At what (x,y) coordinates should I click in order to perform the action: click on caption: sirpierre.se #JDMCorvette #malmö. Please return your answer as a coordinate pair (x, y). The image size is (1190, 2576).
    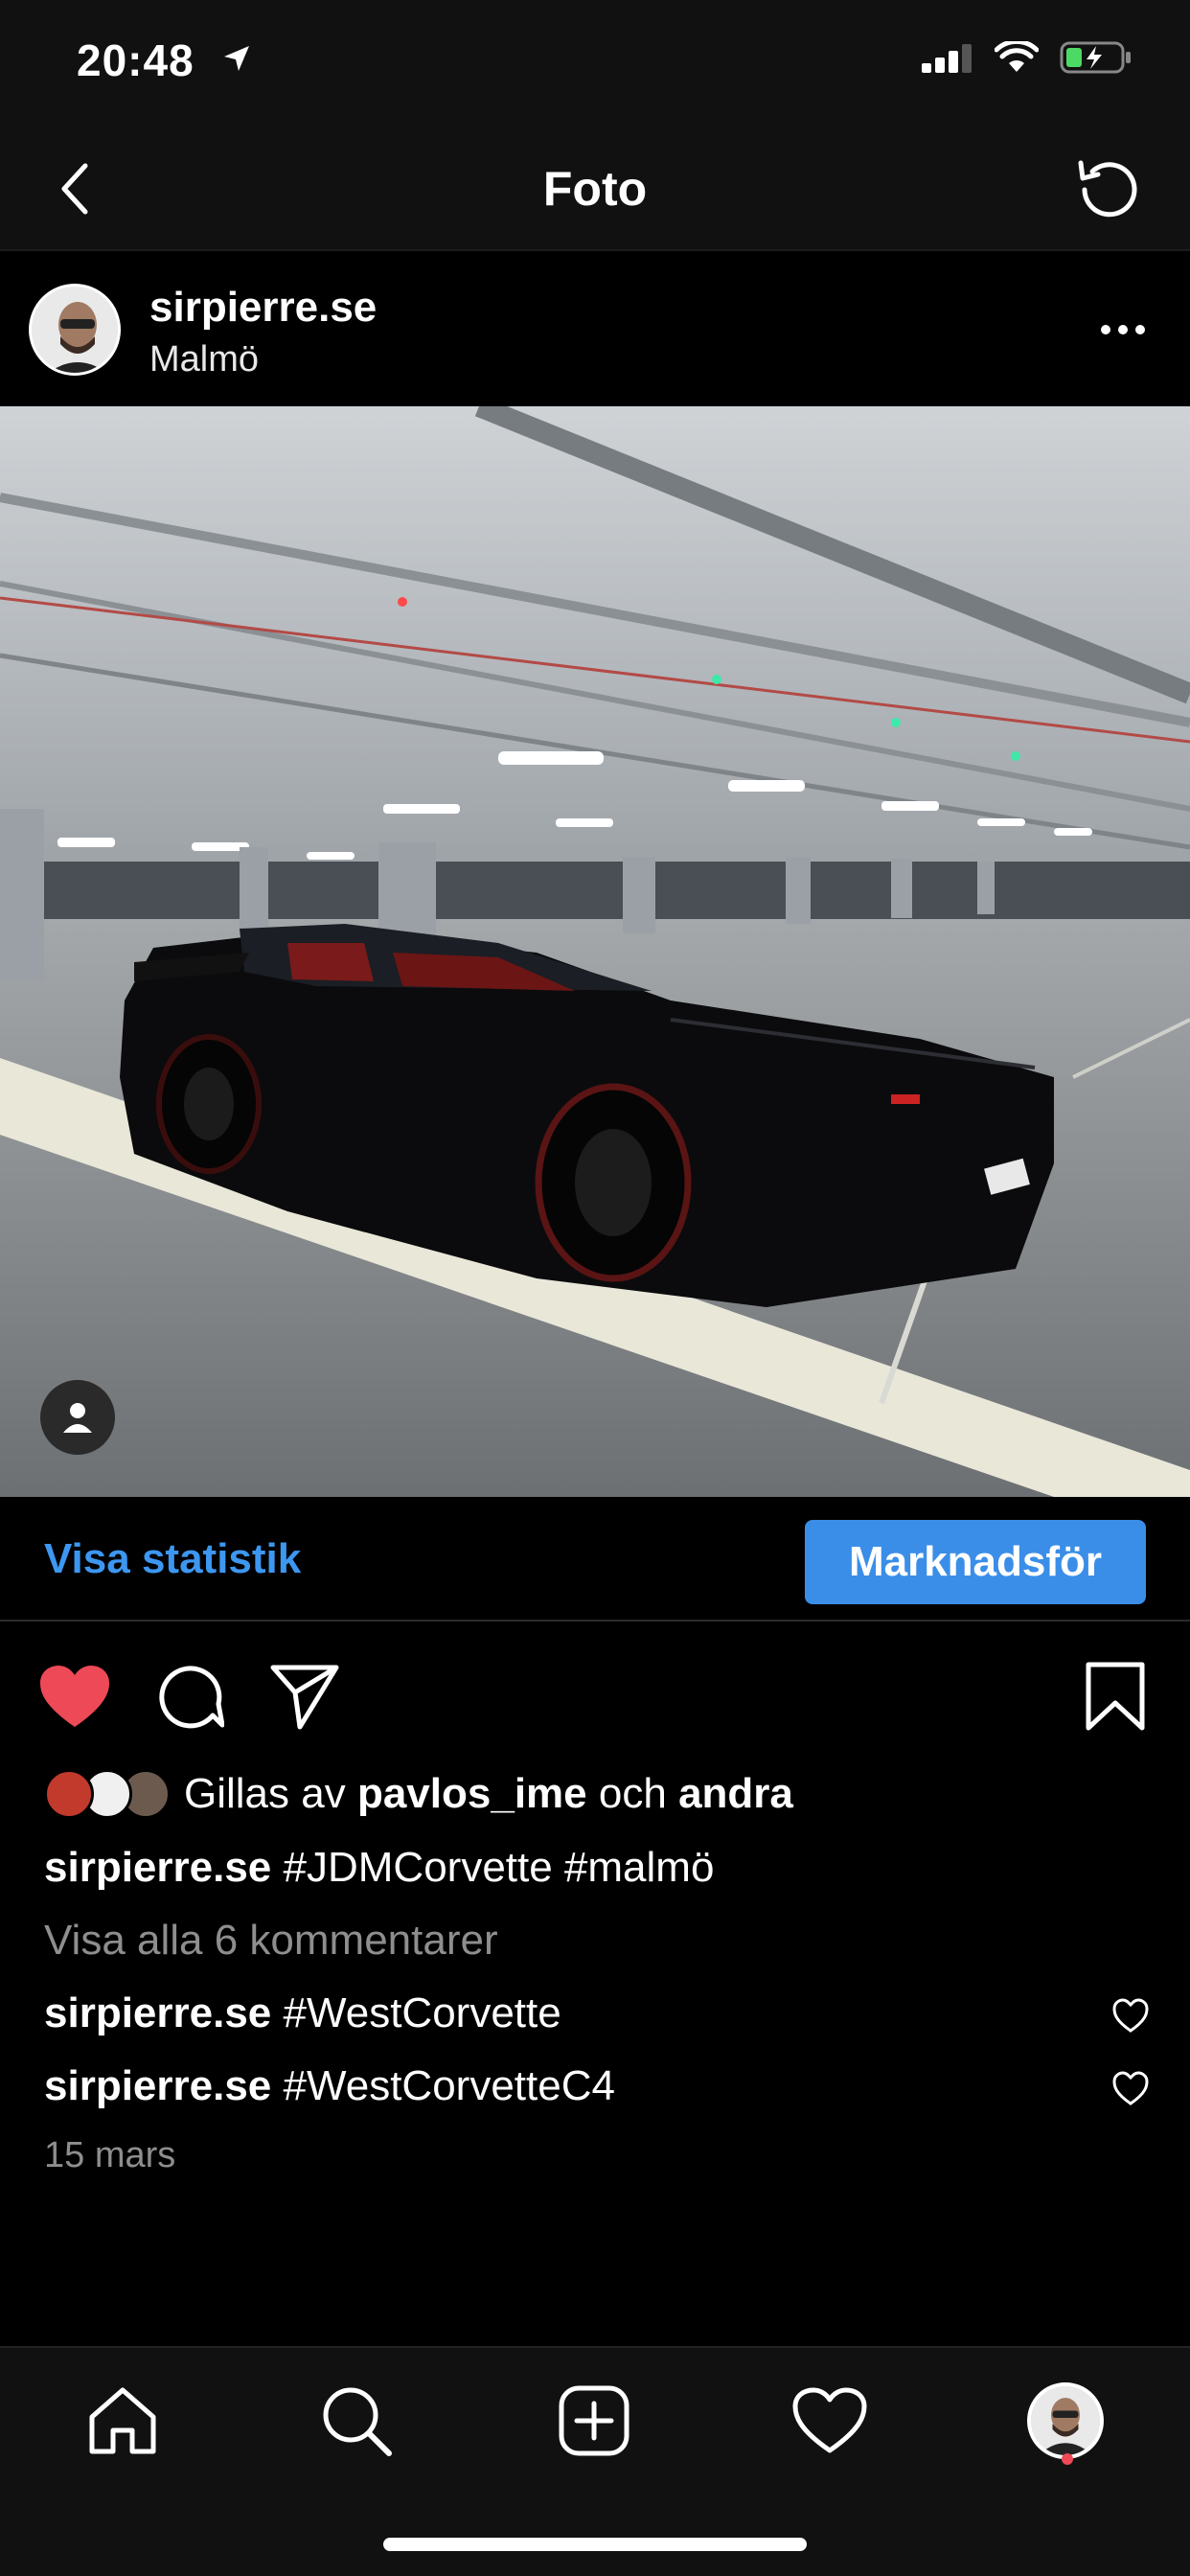
    Looking at the image, I should click on (379, 1868).